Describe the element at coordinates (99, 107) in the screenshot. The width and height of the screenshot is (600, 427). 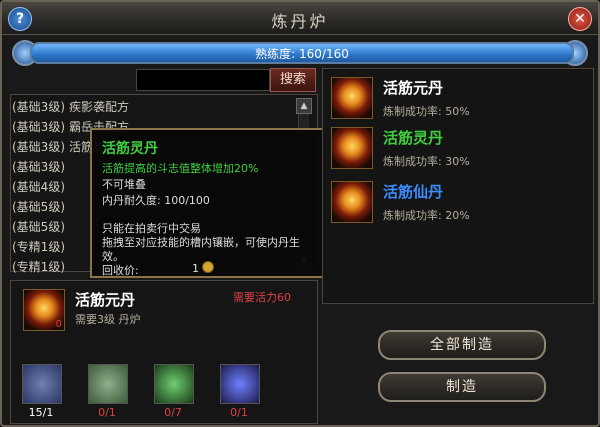
I see `recipe-name: 疾影袭配方` at that location.